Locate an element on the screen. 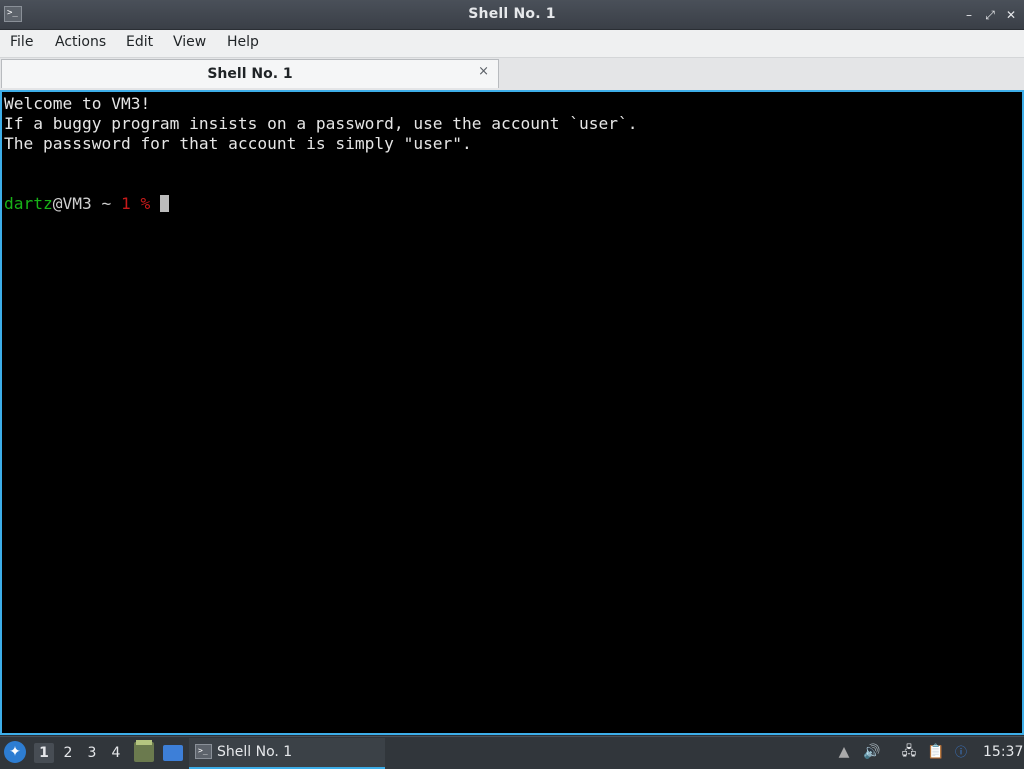 This screenshot has width=1024, height=769. taskbar: ✦ 1 2 3 4 >_ Shell No. 1 ▲ 🔊 🖧 📋 ⓘ 15:37 is located at coordinates (512, 752).